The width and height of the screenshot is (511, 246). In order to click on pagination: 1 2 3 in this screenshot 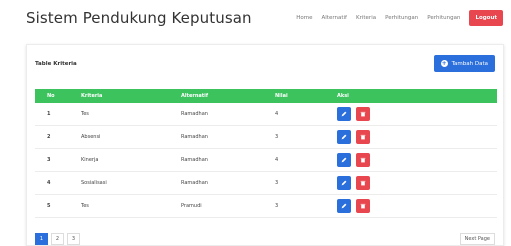, I will do `click(59, 239)`.